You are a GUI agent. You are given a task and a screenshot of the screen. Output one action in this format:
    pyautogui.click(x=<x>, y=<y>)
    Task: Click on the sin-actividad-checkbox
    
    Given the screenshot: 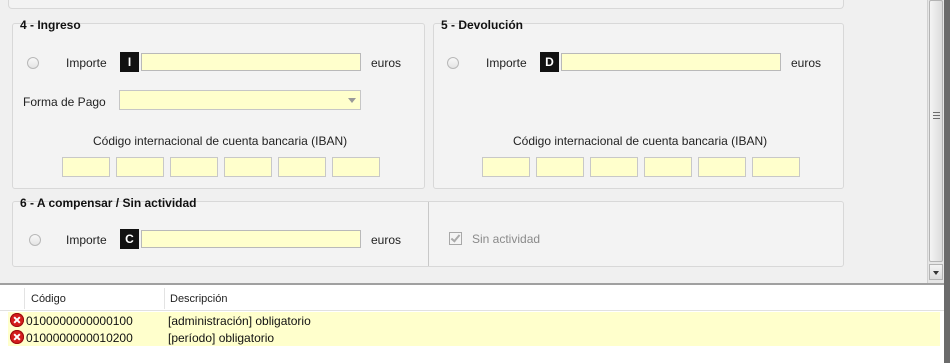 What is the action you would take?
    pyautogui.click(x=455, y=238)
    